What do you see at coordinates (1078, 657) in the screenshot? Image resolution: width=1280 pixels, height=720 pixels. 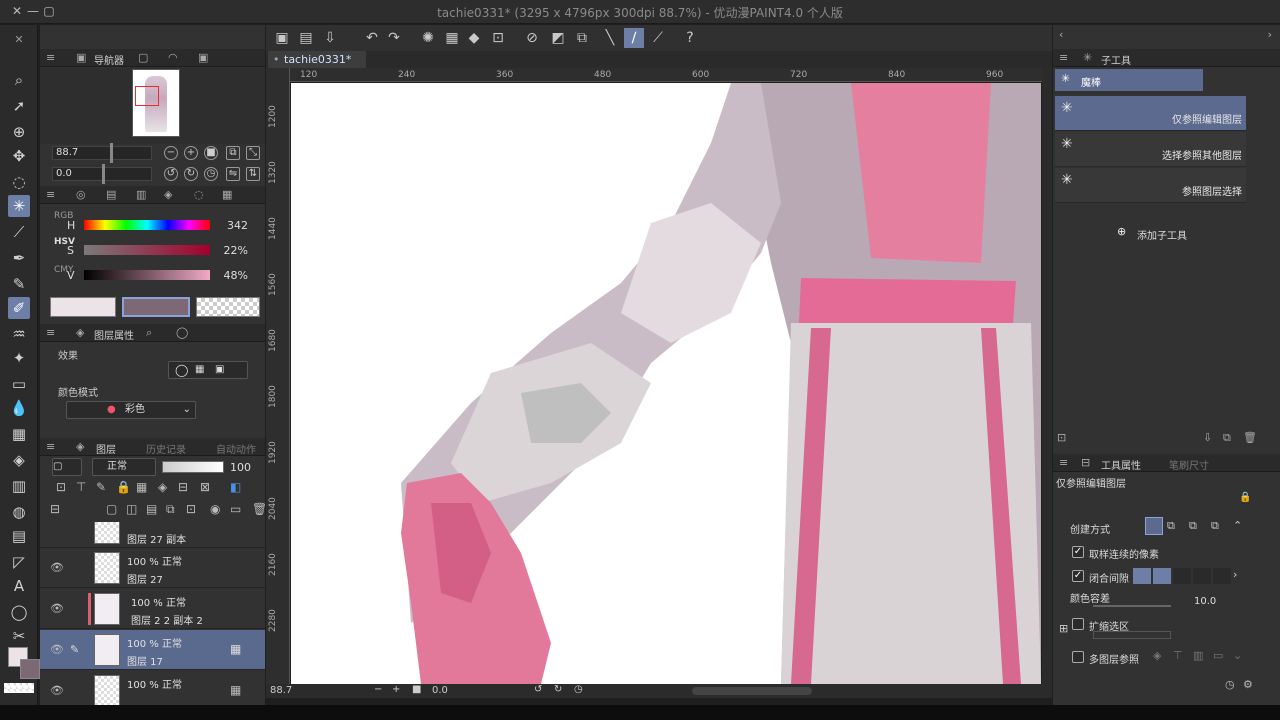 I see `multi-ref-checkbox` at bounding box center [1078, 657].